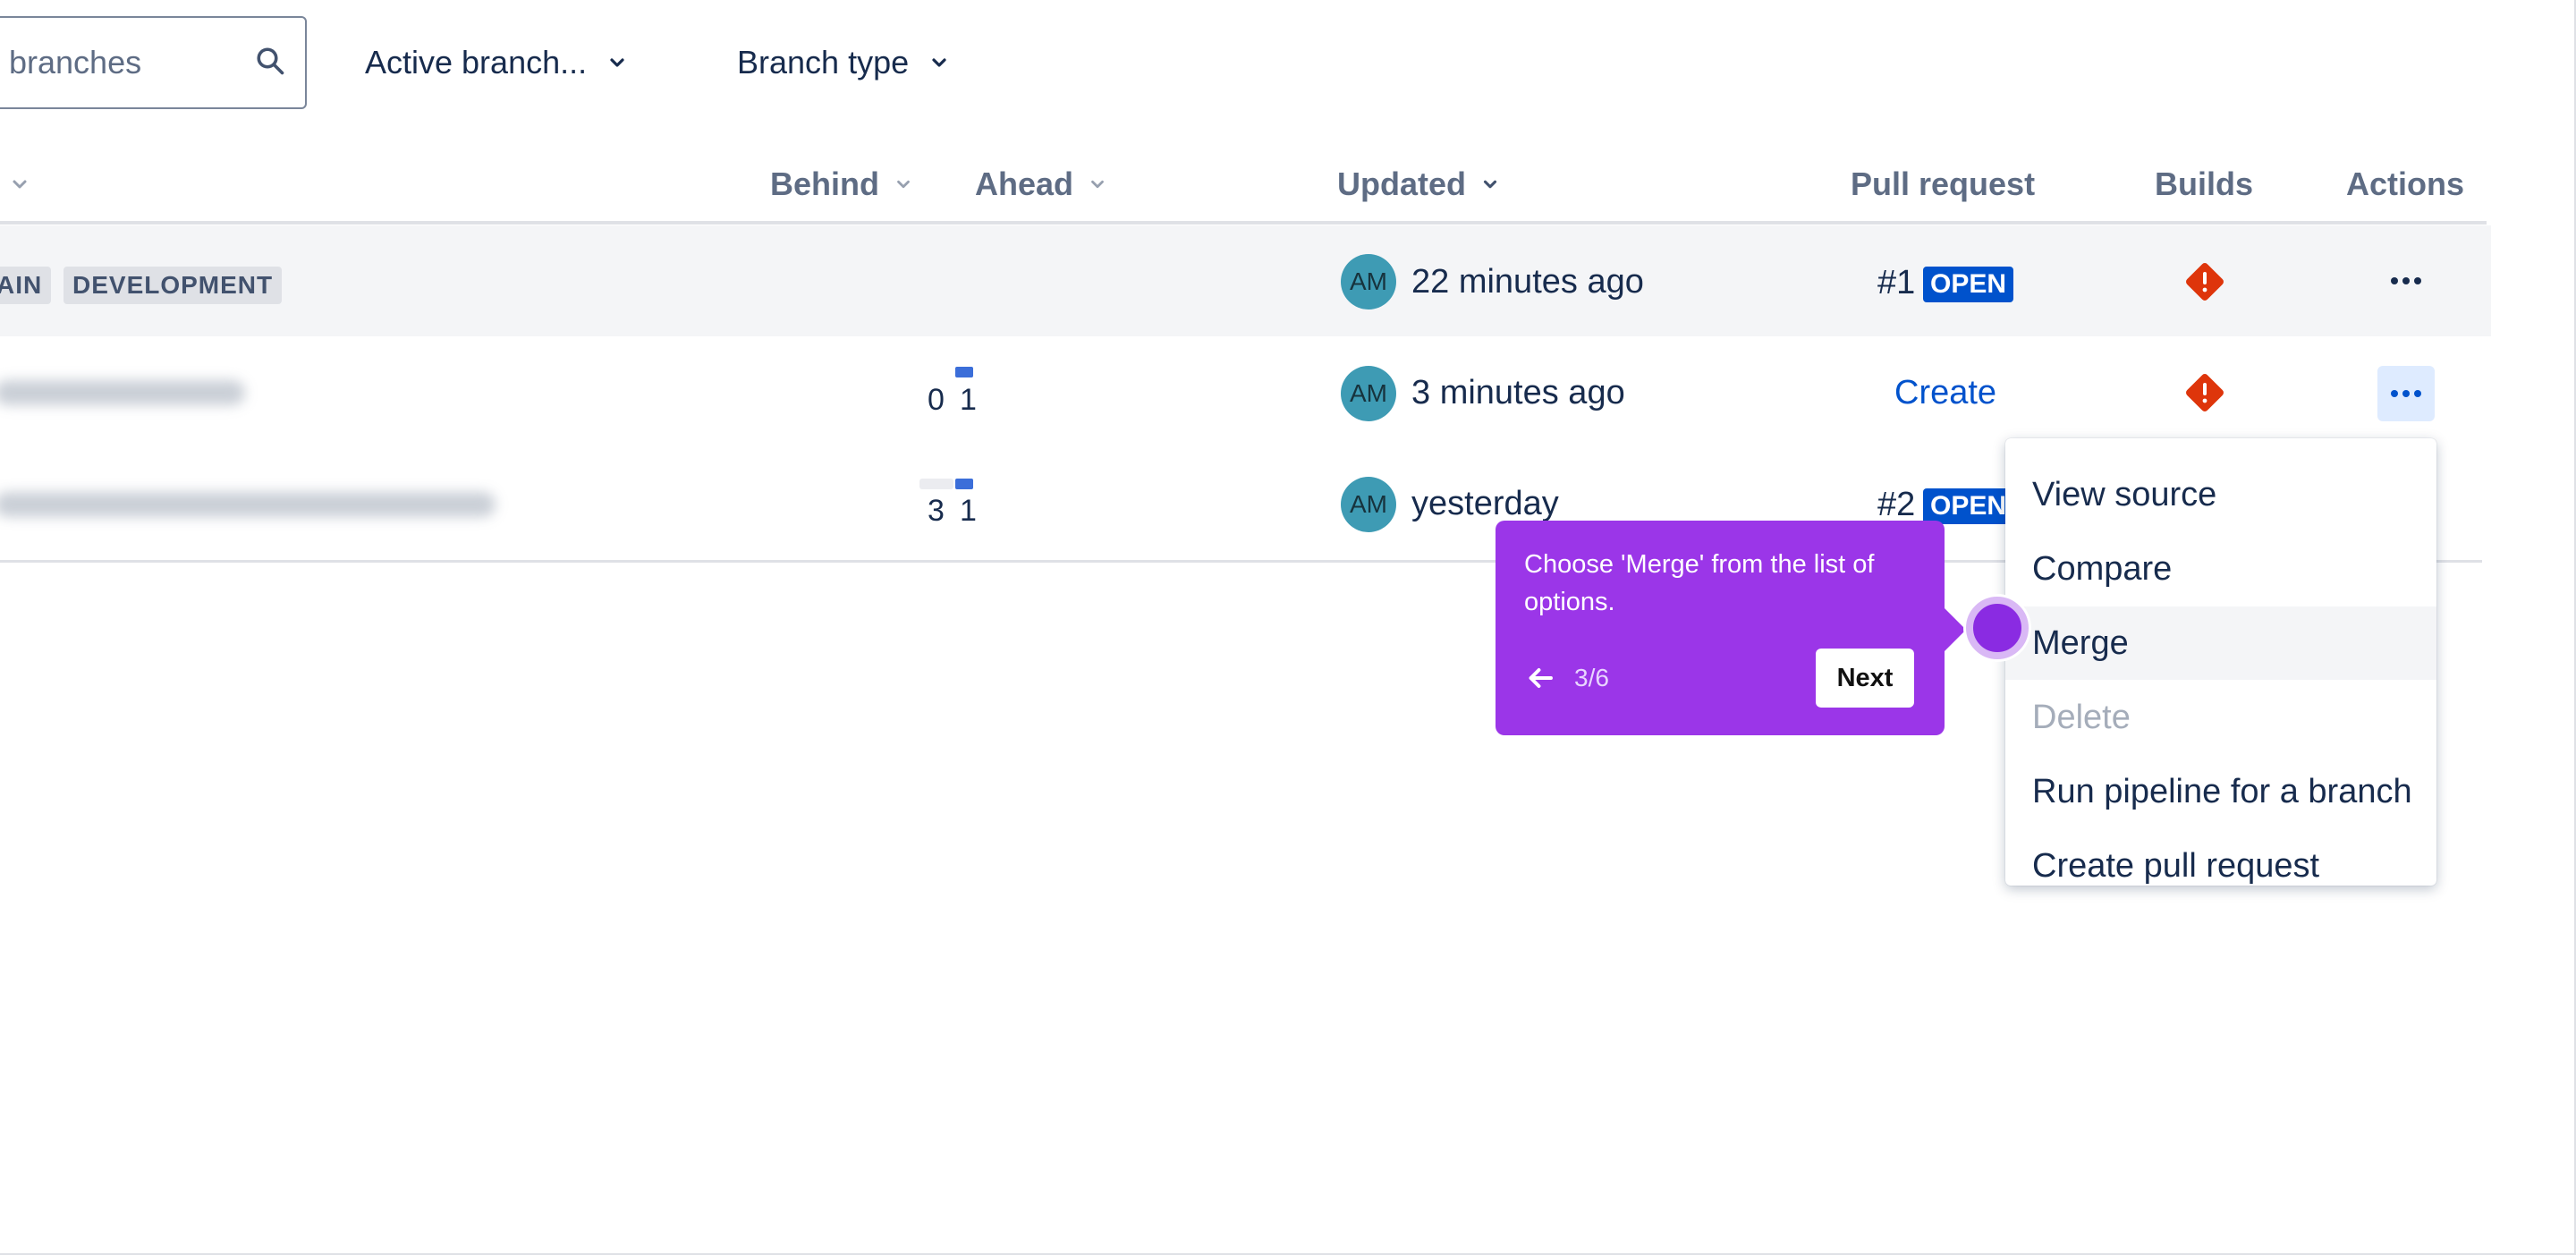 The image size is (2576, 1255). What do you see at coordinates (2204, 184) in the screenshot?
I see `column-header-builds: Builds` at bounding box center [2204, 184].